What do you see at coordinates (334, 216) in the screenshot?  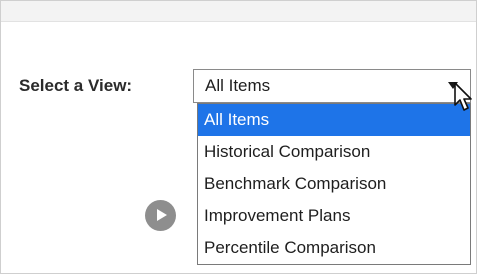 I see `dropdown-option-improvement-plans: Improvement Plans` at bounding box center [334, 216].